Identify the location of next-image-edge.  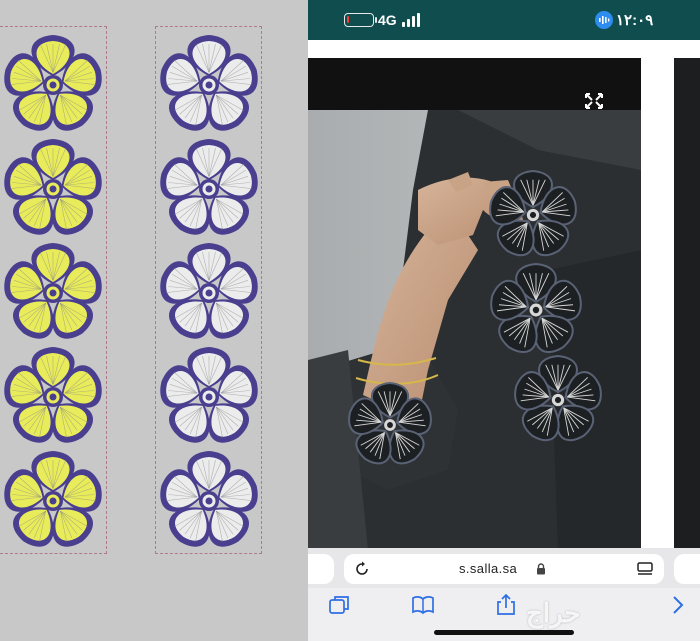
(687, 303).